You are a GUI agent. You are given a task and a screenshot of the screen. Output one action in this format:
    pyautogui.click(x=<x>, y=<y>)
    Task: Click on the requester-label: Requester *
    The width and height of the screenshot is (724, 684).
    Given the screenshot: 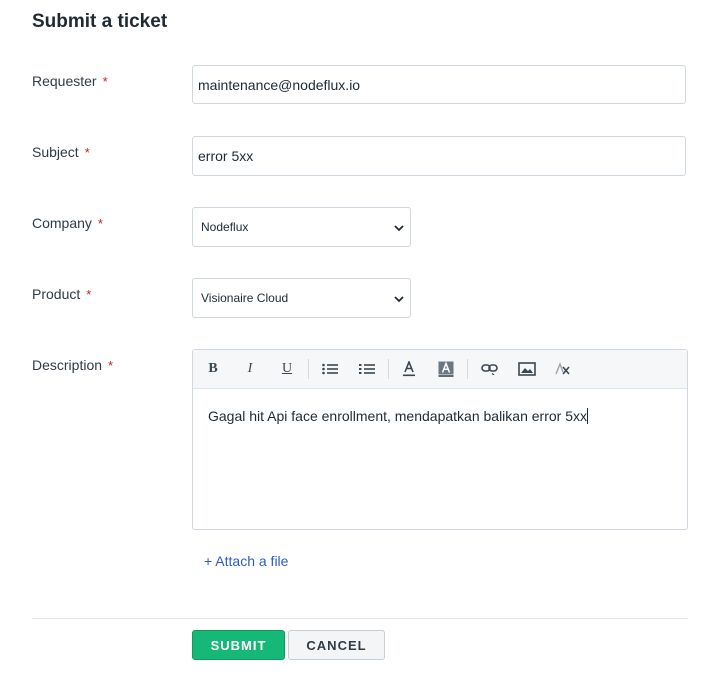 What is the action you would take?
    pyautogui.click(x=70, y=81)
    